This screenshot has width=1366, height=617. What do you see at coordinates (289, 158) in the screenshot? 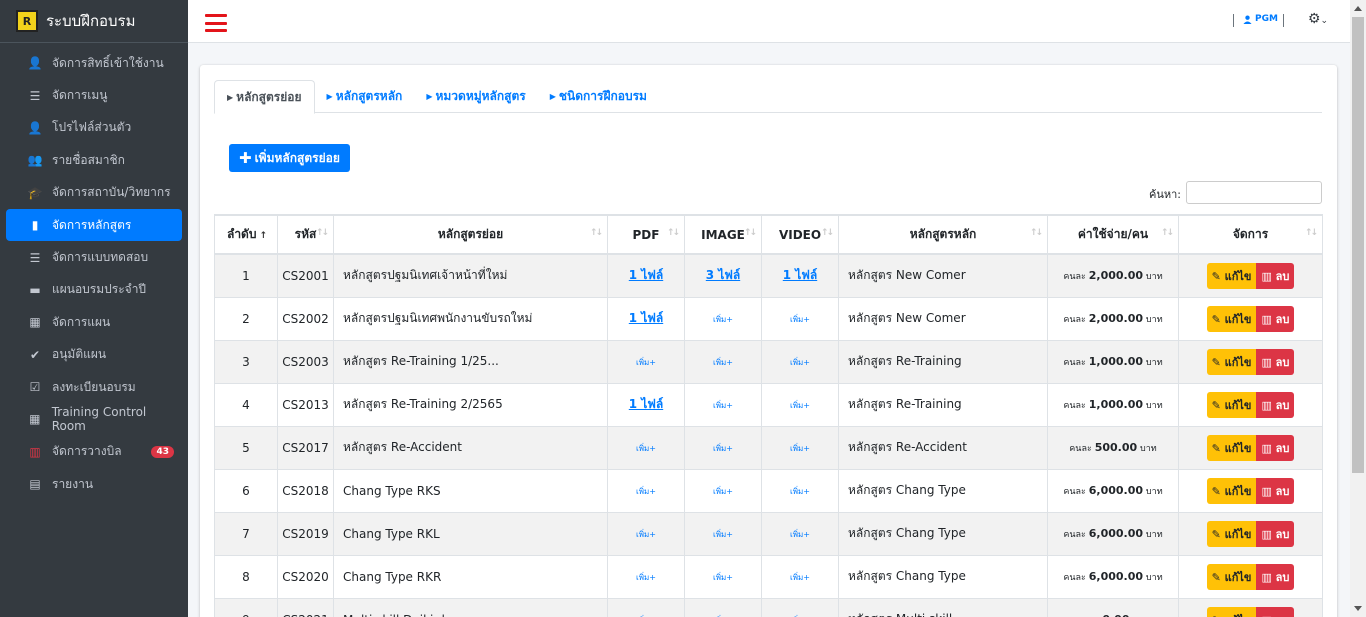
I see `add-subcourse-button: ✚ เพิ่มหลักสูตรย่อย` at bounding box center [289, 158].